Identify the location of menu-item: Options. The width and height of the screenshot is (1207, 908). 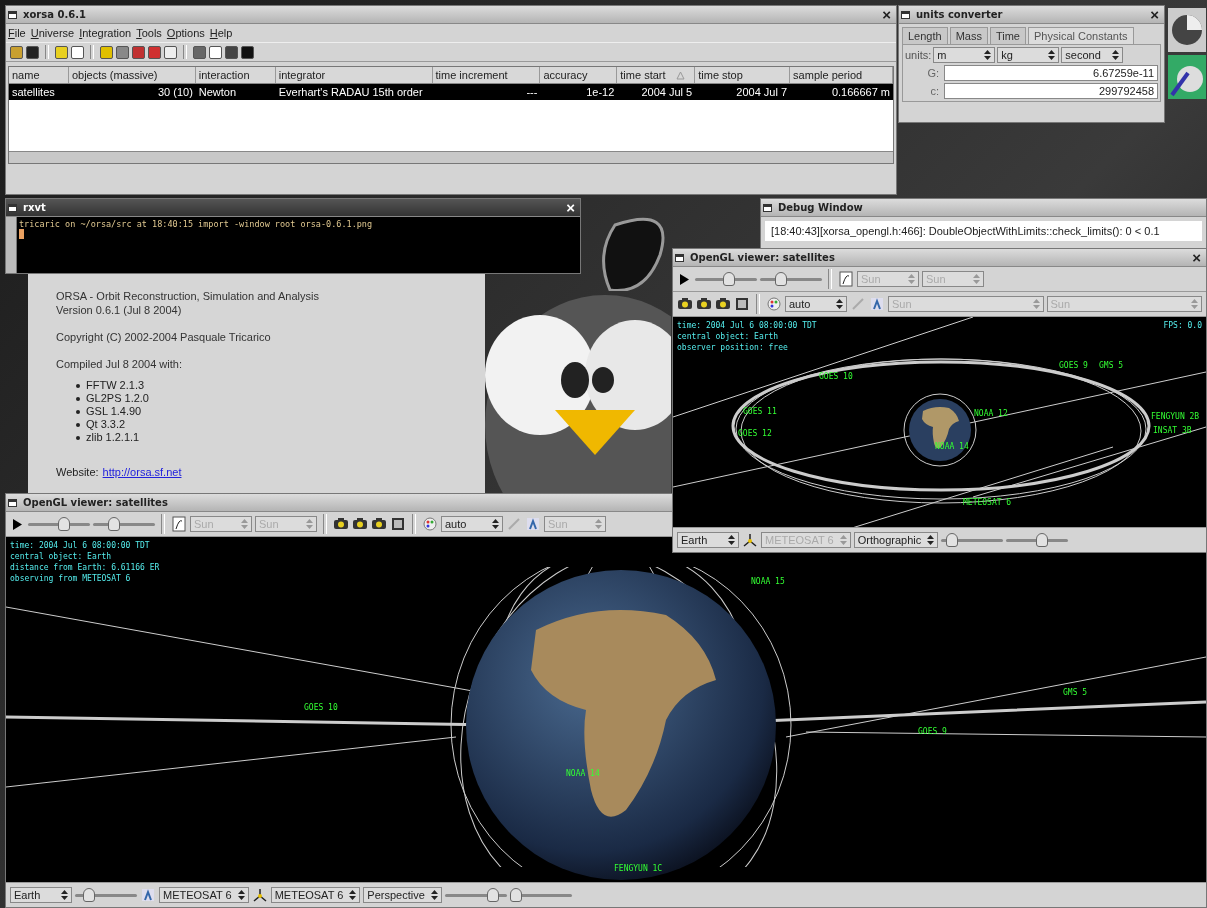
(185, 33).